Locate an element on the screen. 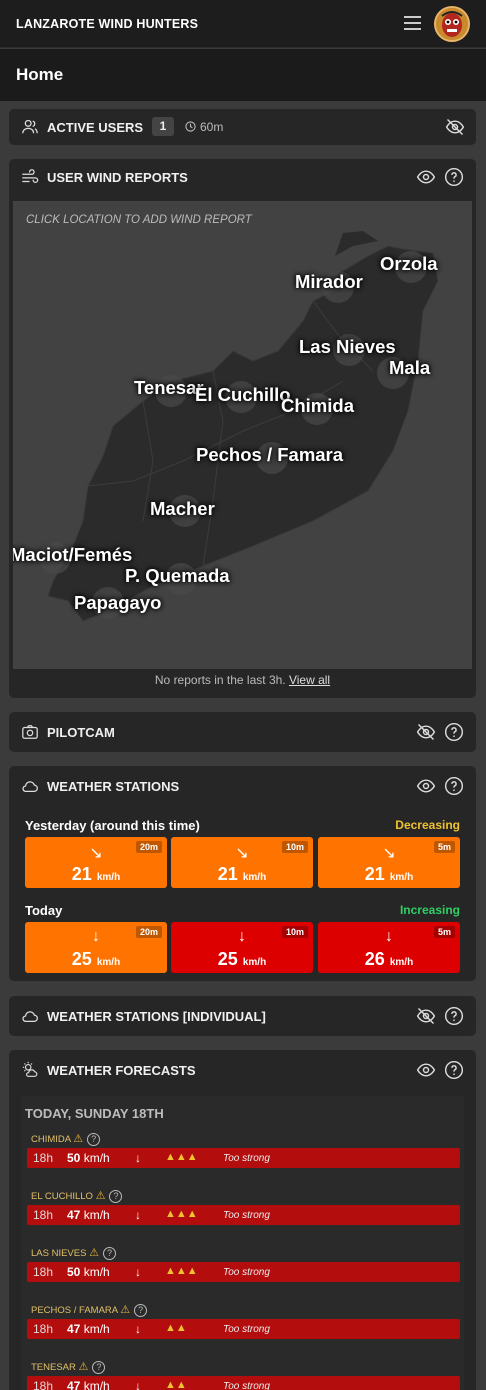 The height and width of the screenshot is (1390, 486). forecast-spot: LAS NIEVES ⚠? is located at coordinates (73, 1253).